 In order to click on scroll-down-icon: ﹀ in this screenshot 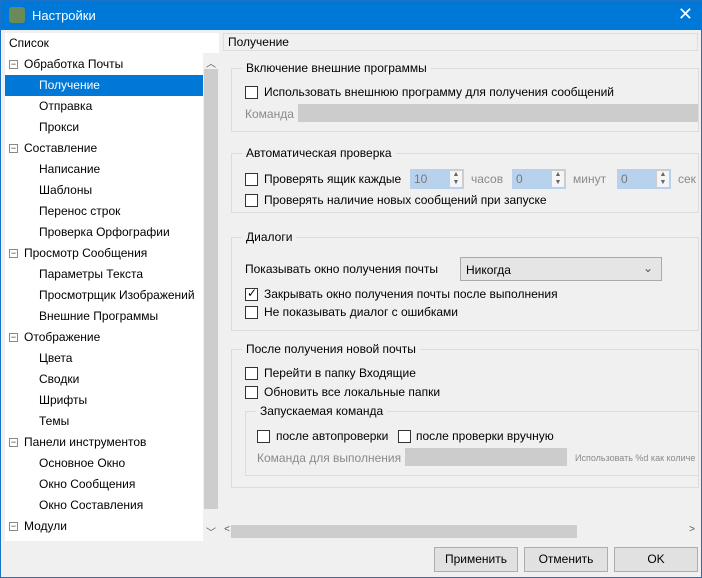, I will do `click(211, 531)`.